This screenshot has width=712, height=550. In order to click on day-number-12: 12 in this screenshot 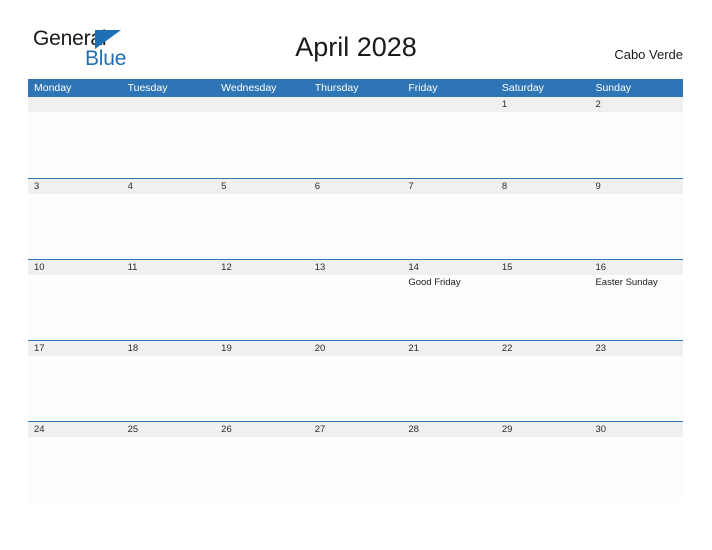, I will do `click(262, 267)`.